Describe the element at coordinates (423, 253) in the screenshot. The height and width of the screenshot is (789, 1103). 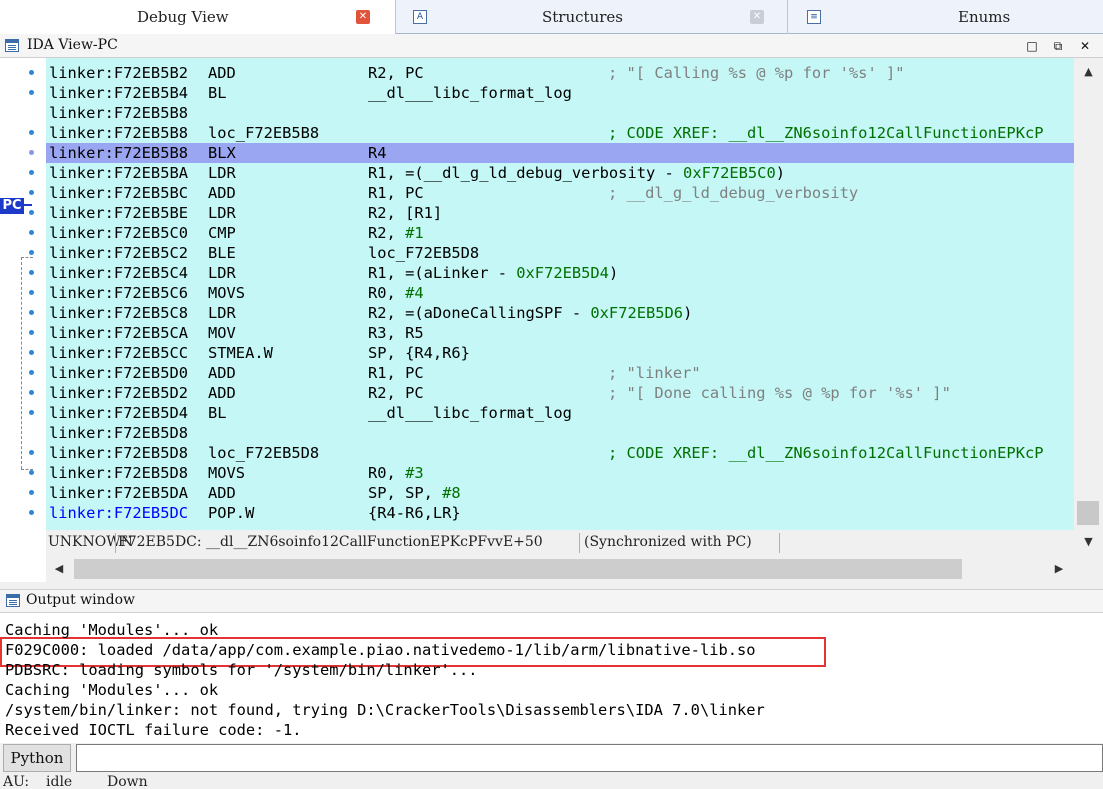
I see `line-operands: loc_F72EB5D8` at that location.